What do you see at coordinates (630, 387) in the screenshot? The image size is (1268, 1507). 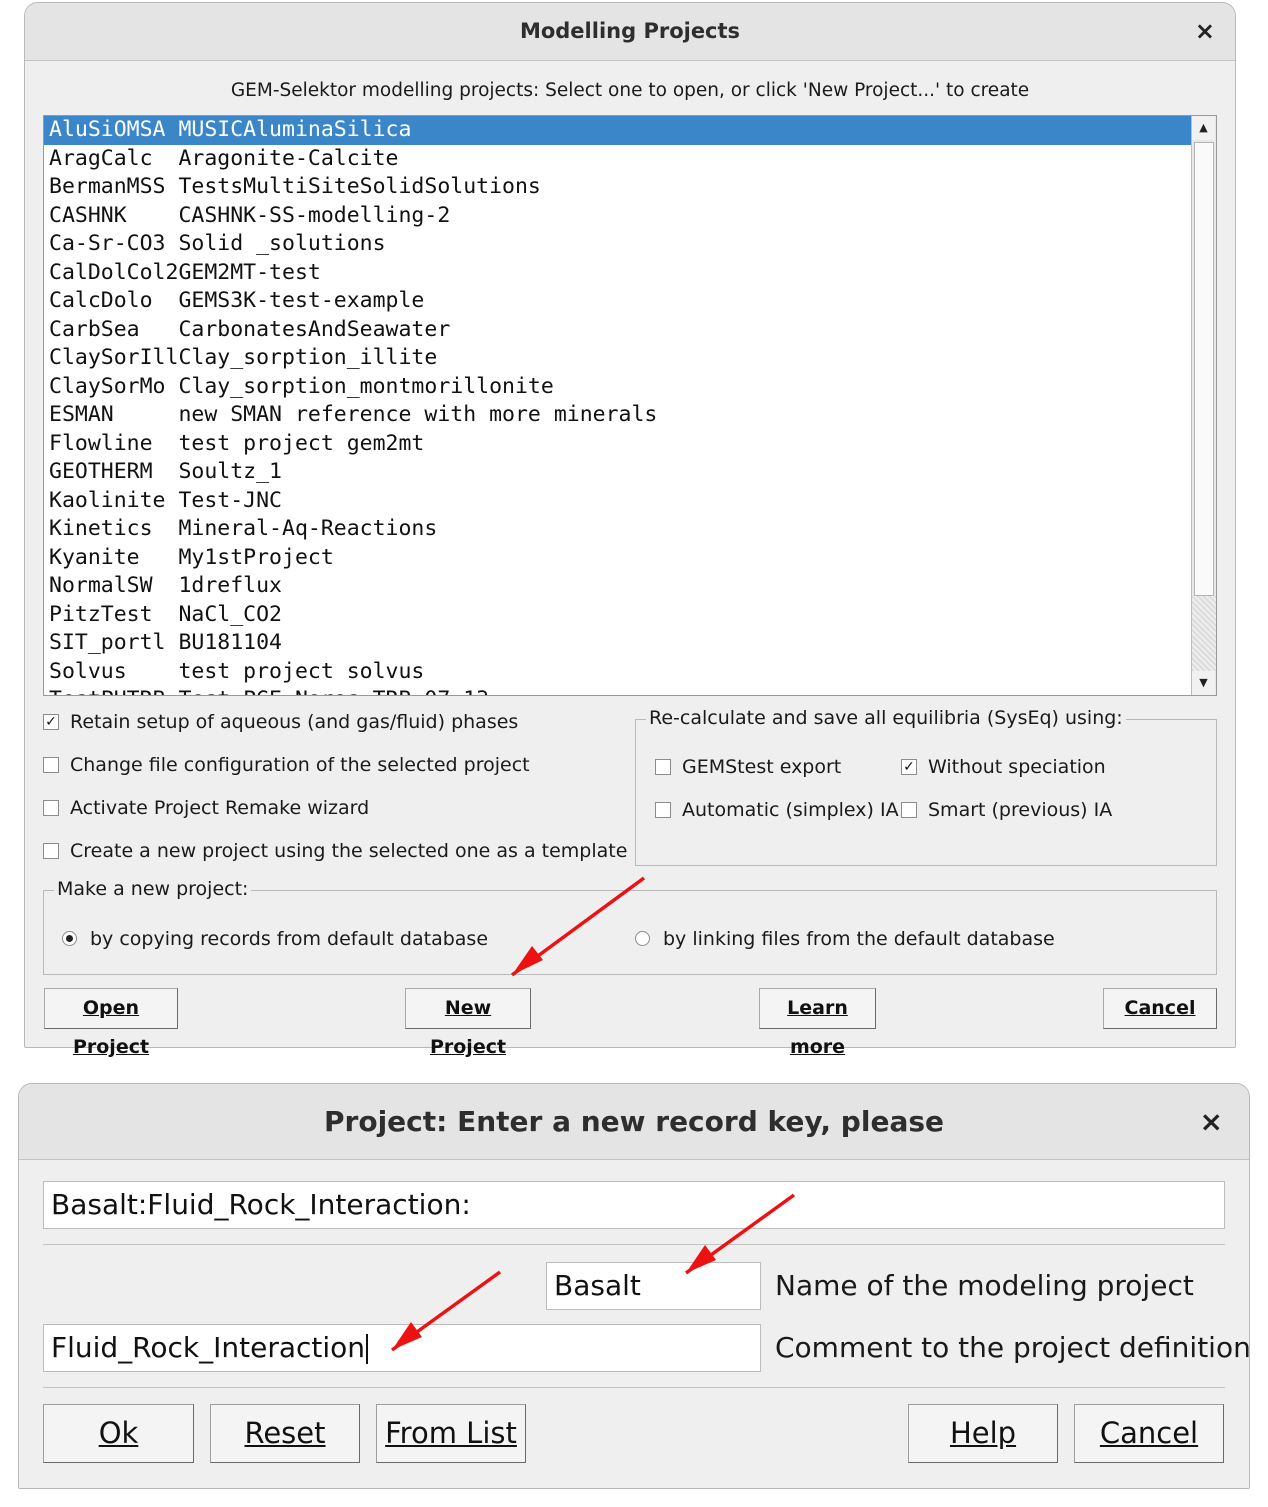 I see `project-list-item: ClaySorMo Clay_sorption_montmorillonite` at bounding box center [630, 387].